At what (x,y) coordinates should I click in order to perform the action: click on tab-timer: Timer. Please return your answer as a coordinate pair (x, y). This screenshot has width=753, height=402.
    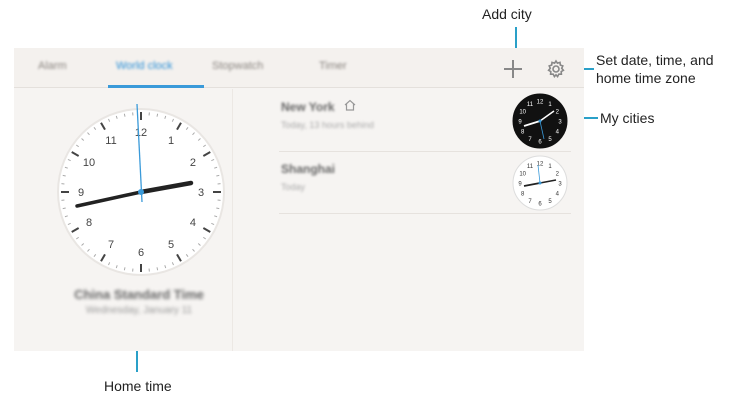
    Looking at the image, I should click on (333, 66).